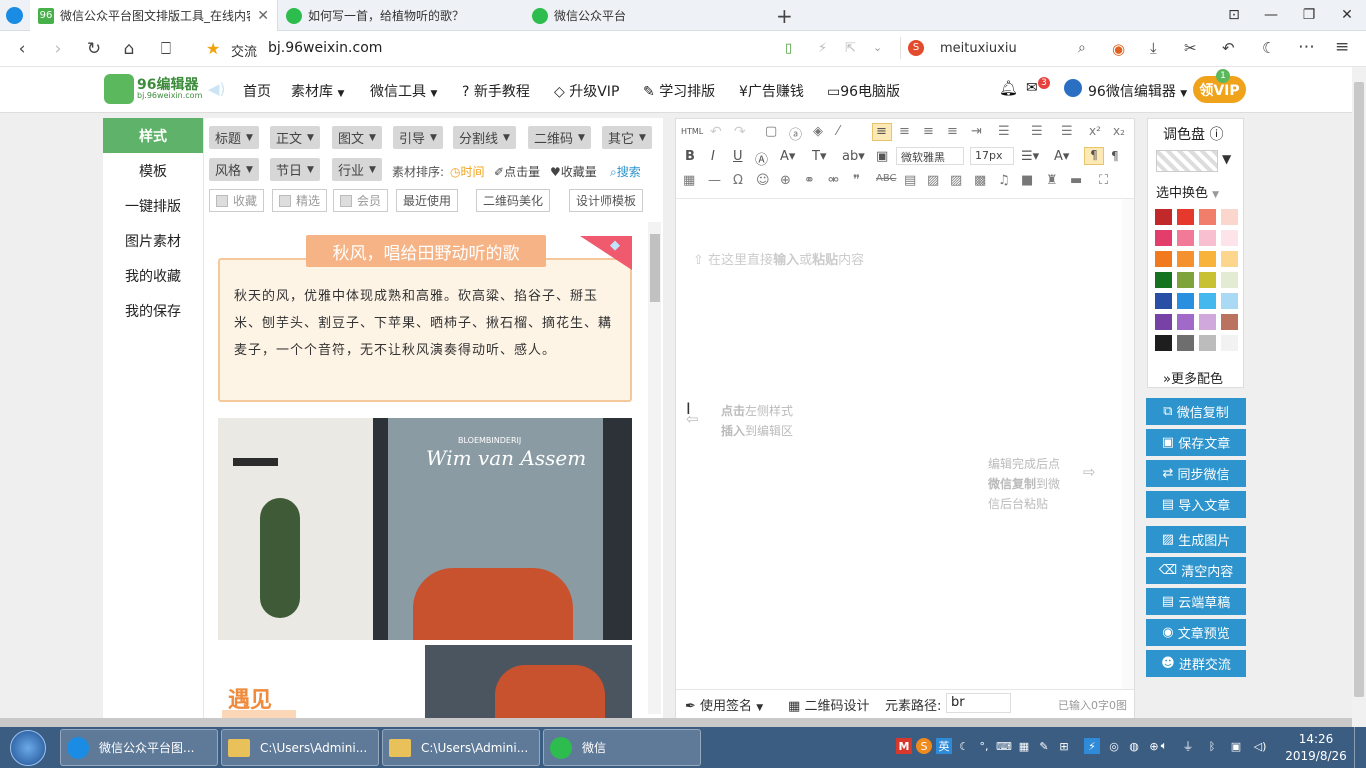  I want to click on tab-plant-song: 如何写一首，给植物听的歌？, so click(401, 15).